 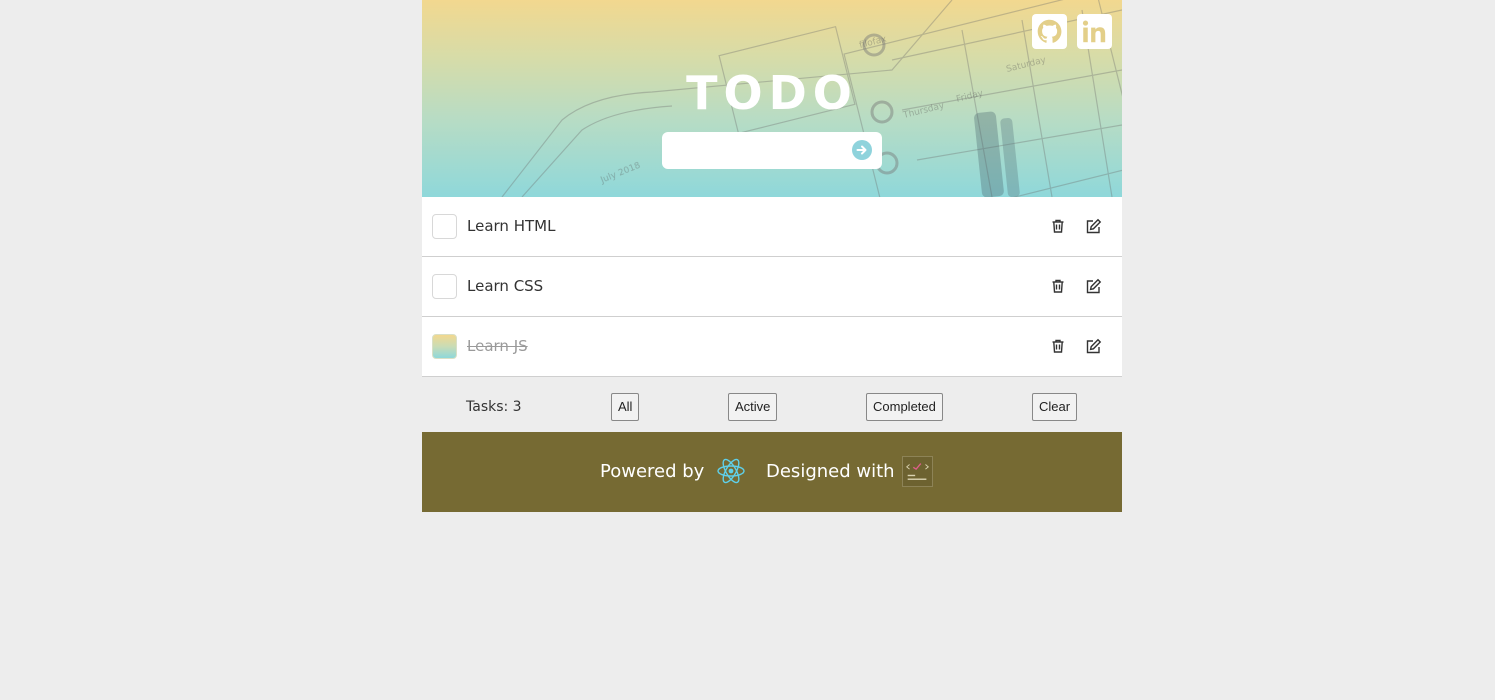 I want to click on add-todo-button, so click(x=862, y=150).